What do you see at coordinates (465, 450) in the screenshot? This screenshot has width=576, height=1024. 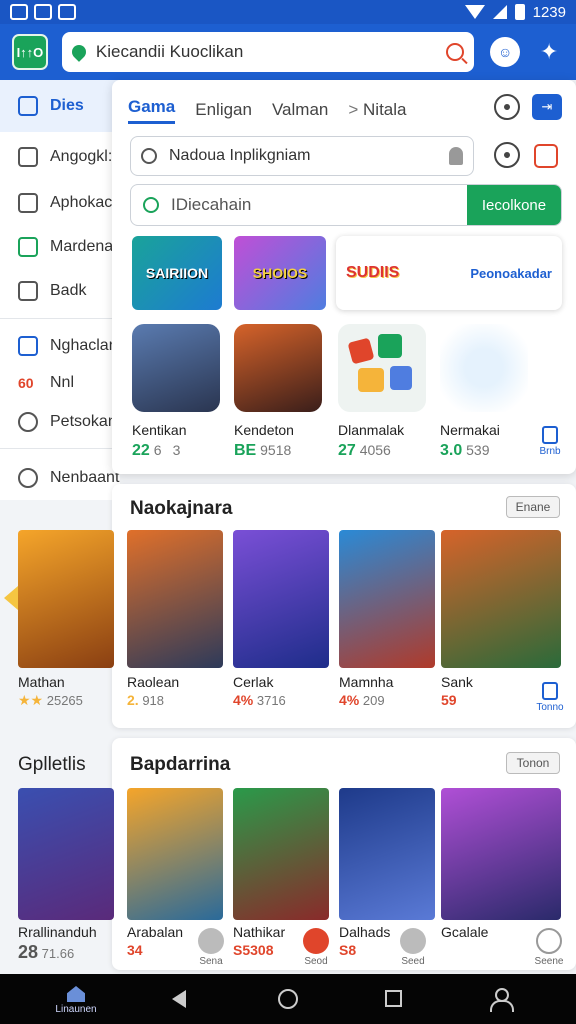 I see `tile-meta: 3.0 539` at bounding box center [465, 450].